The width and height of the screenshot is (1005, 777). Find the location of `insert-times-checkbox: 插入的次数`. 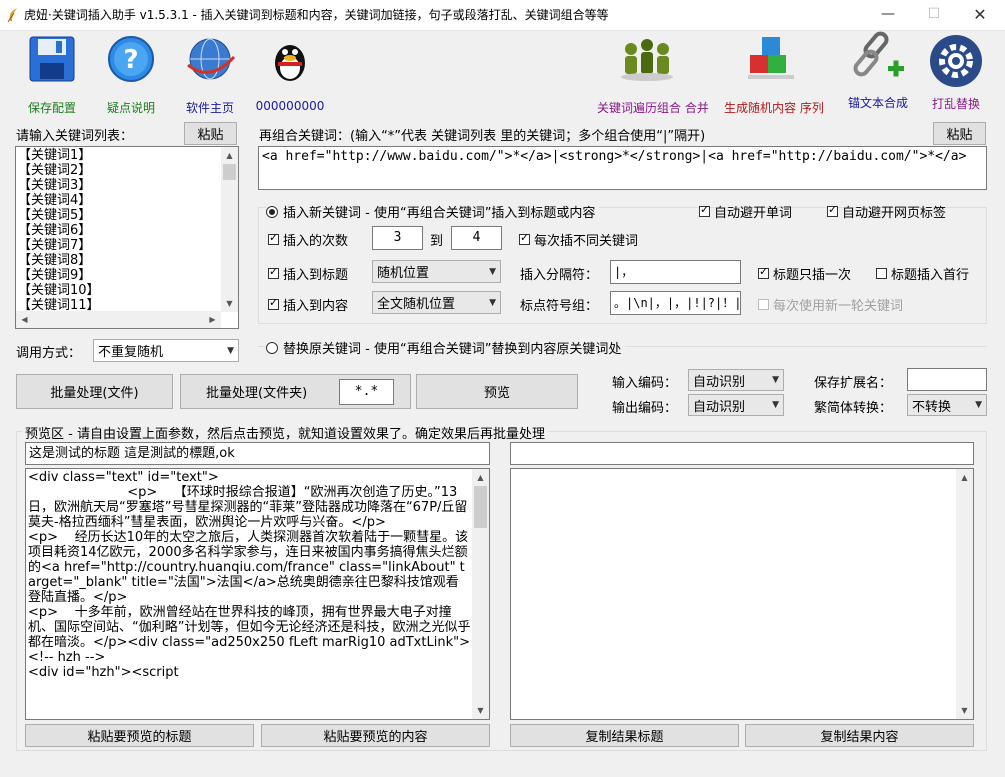

insert-times-checkbox: 插入的次数 is located at coordinates (308, 239).